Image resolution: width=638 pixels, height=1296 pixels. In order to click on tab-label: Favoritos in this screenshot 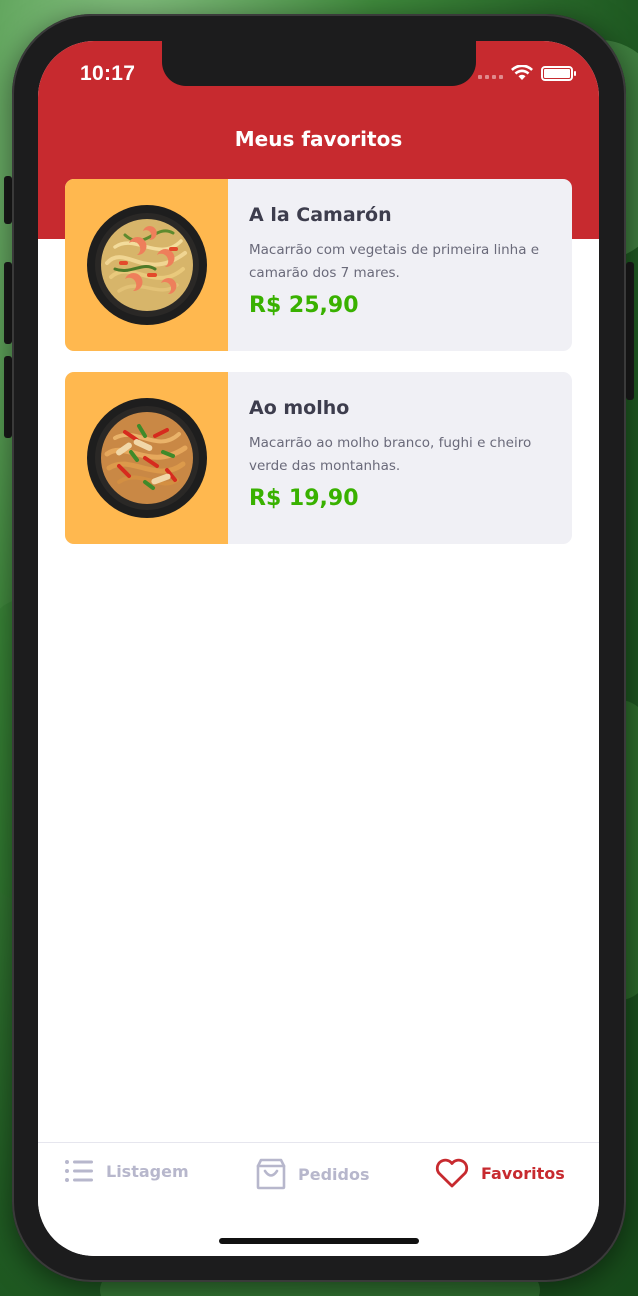, I will do `click(523, 1173)`.